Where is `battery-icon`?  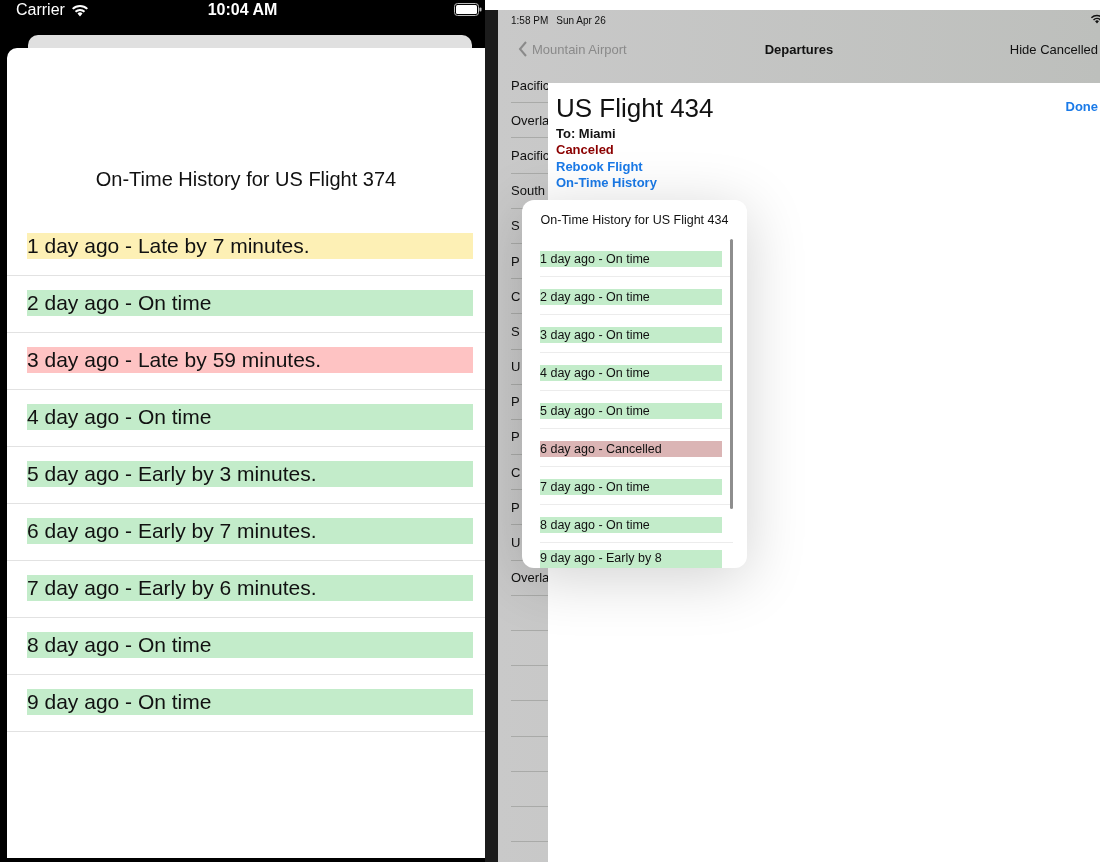
battery-icon is located at coordinates (468, 9).